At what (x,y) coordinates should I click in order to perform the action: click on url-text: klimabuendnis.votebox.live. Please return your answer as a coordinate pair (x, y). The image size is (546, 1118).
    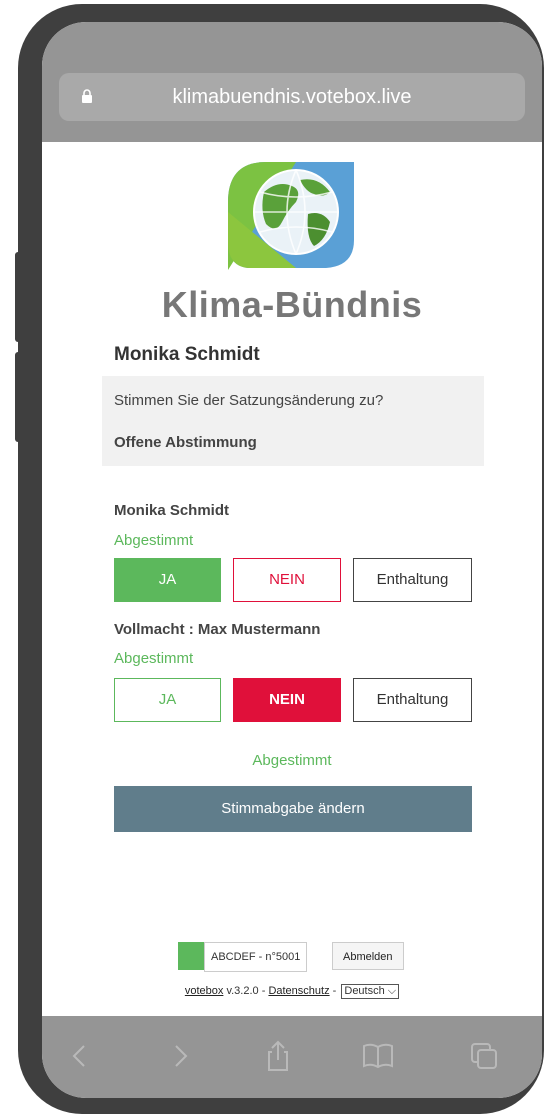
    Looking at the image, I should click on (292, 97).